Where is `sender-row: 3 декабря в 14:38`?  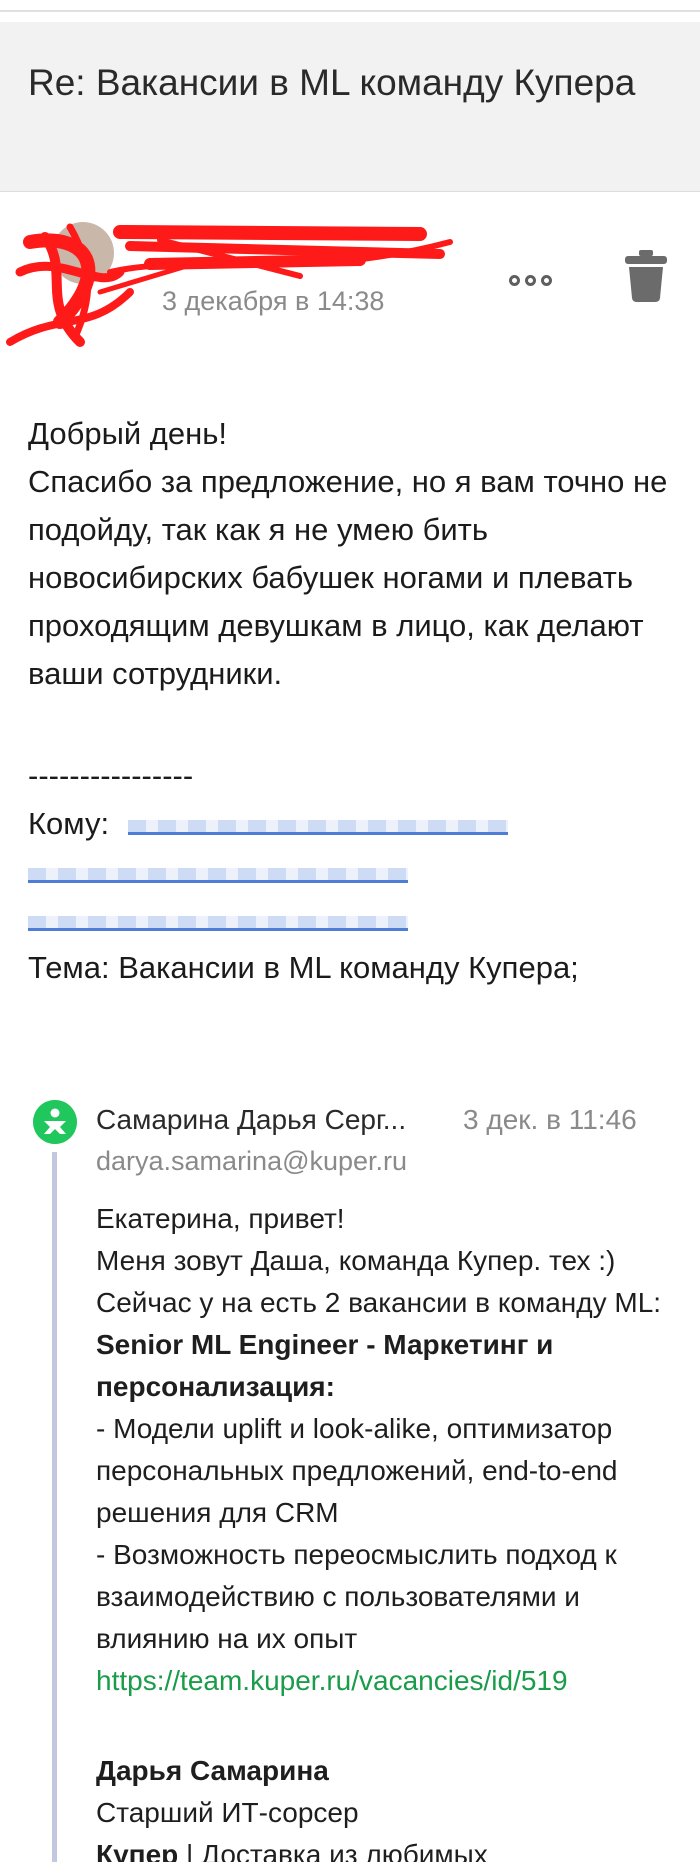
sender-row: 3 декабря в 14:38 is located at coordinates (350, 275).